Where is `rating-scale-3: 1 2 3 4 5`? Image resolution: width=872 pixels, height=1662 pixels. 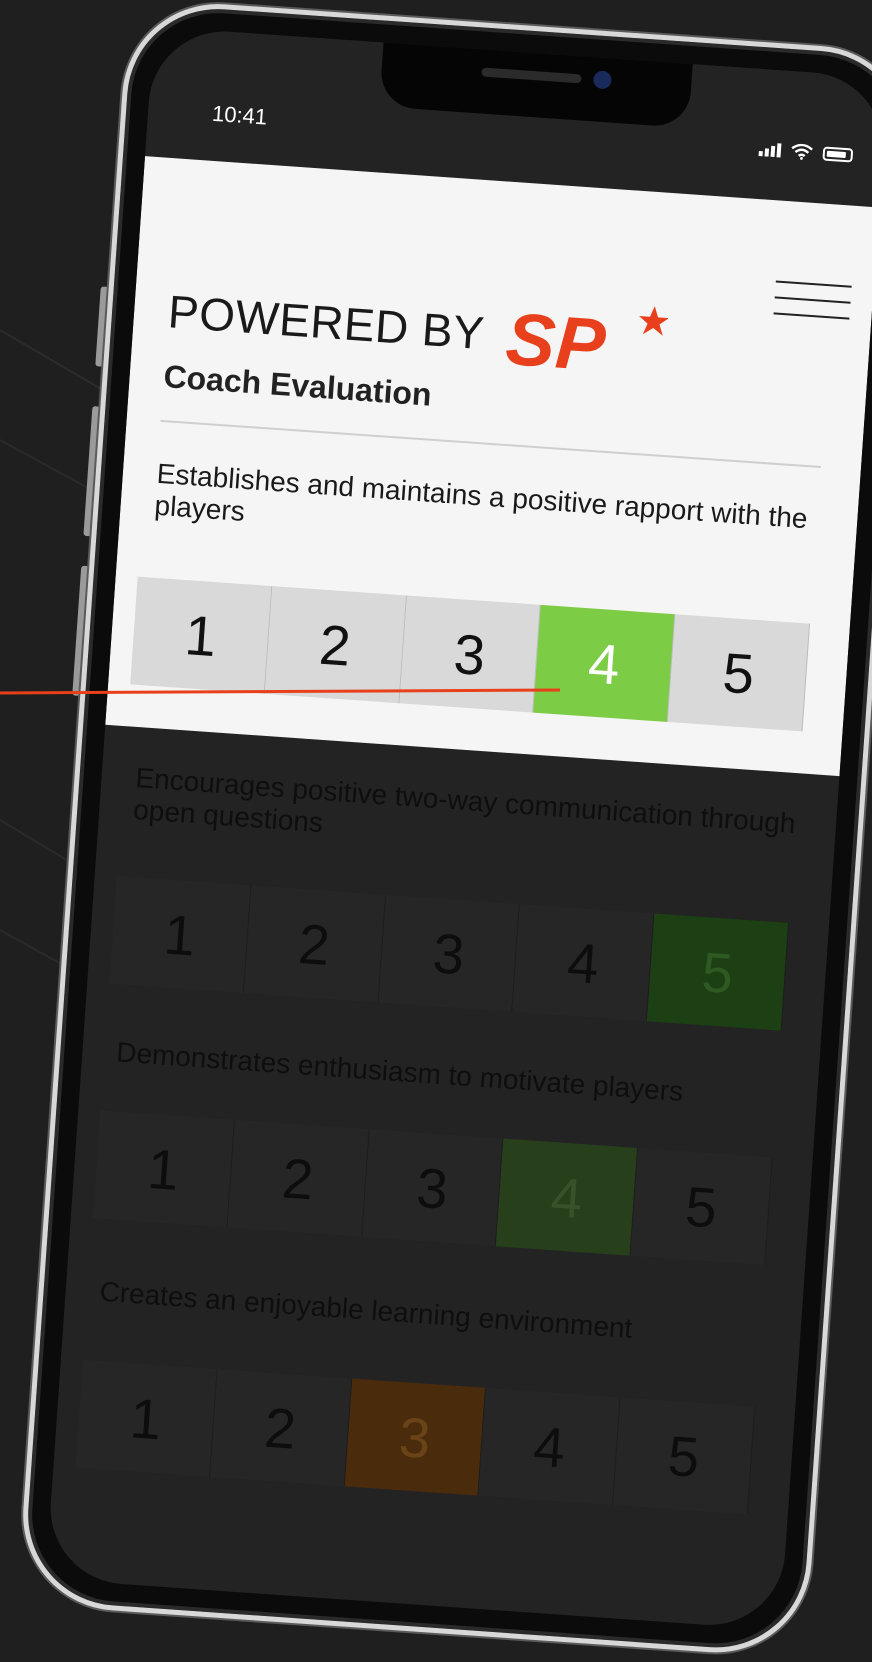
rating-scale-3: 1 2 3 4 5 is located at coordinates (432, 1188).